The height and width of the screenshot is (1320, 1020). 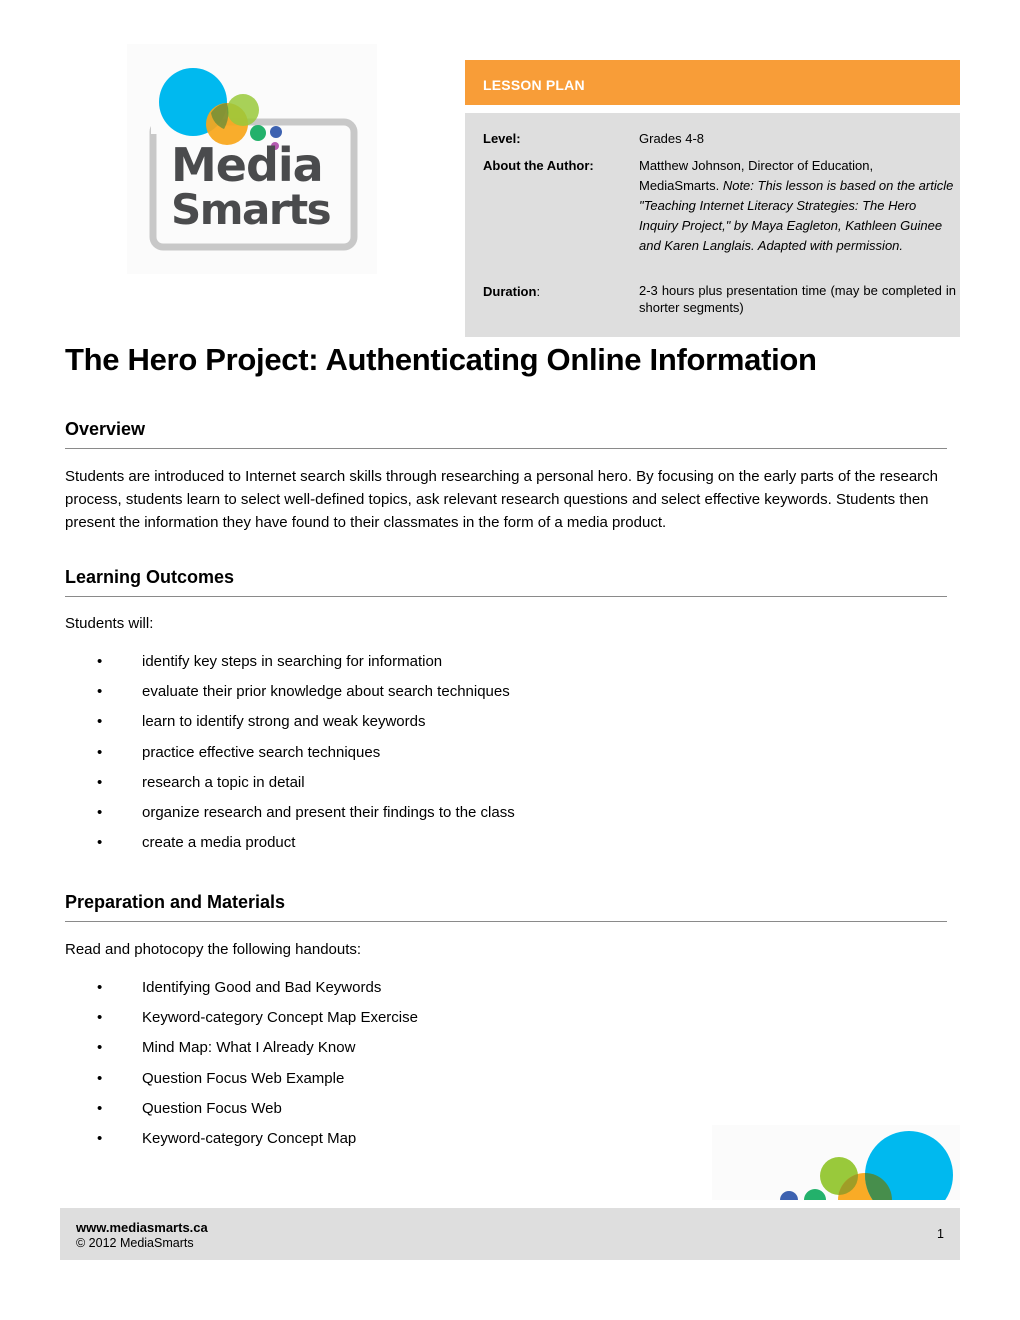 What do you see at coordinates (512, 291) in the screenshot?
I see `duration-label: Duration:` at bounding box center [512, 291].